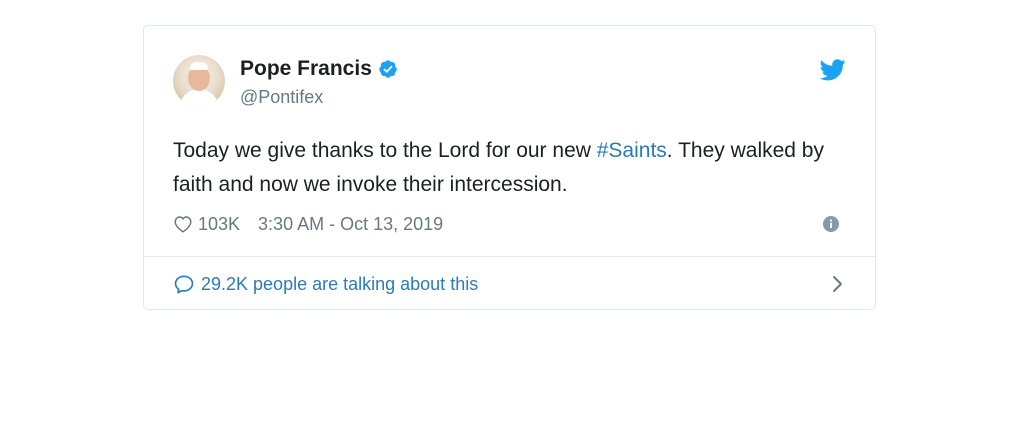  Describe the element at coordinates (199, 81) in the screenshot. I see `avatar` at that location.